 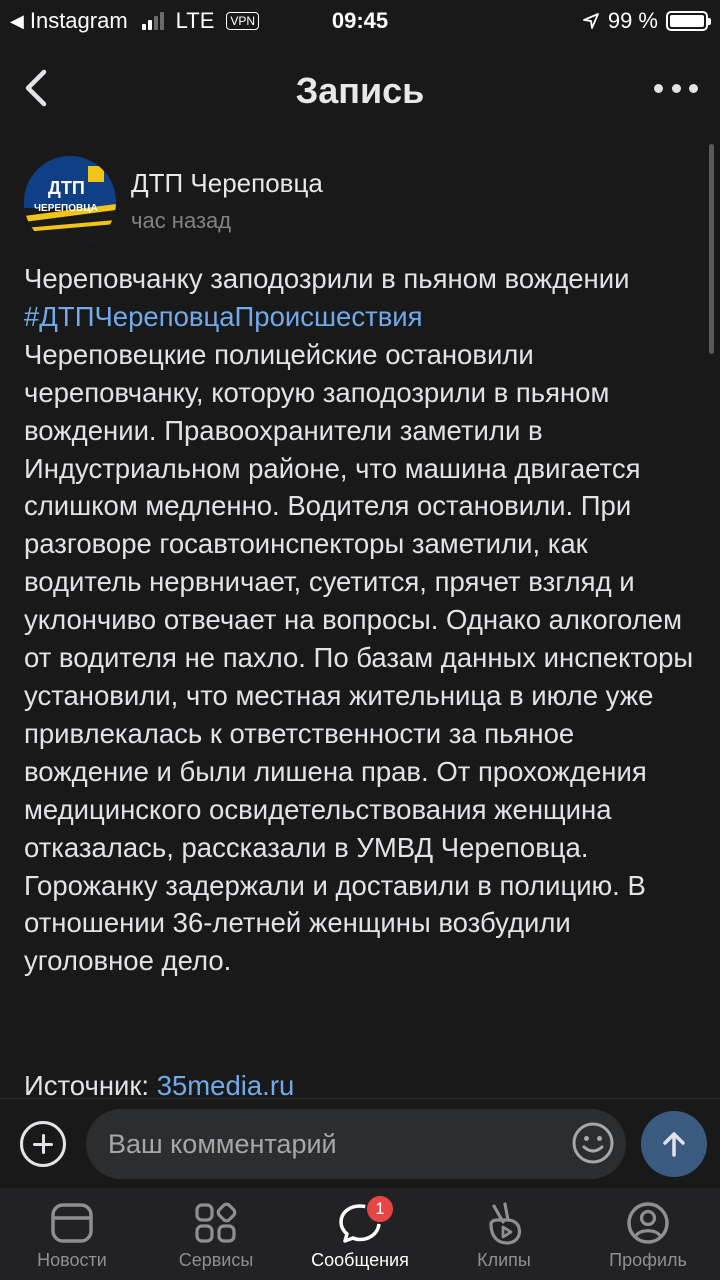 I want to click on battery-fill, so click(x=687, y=21).